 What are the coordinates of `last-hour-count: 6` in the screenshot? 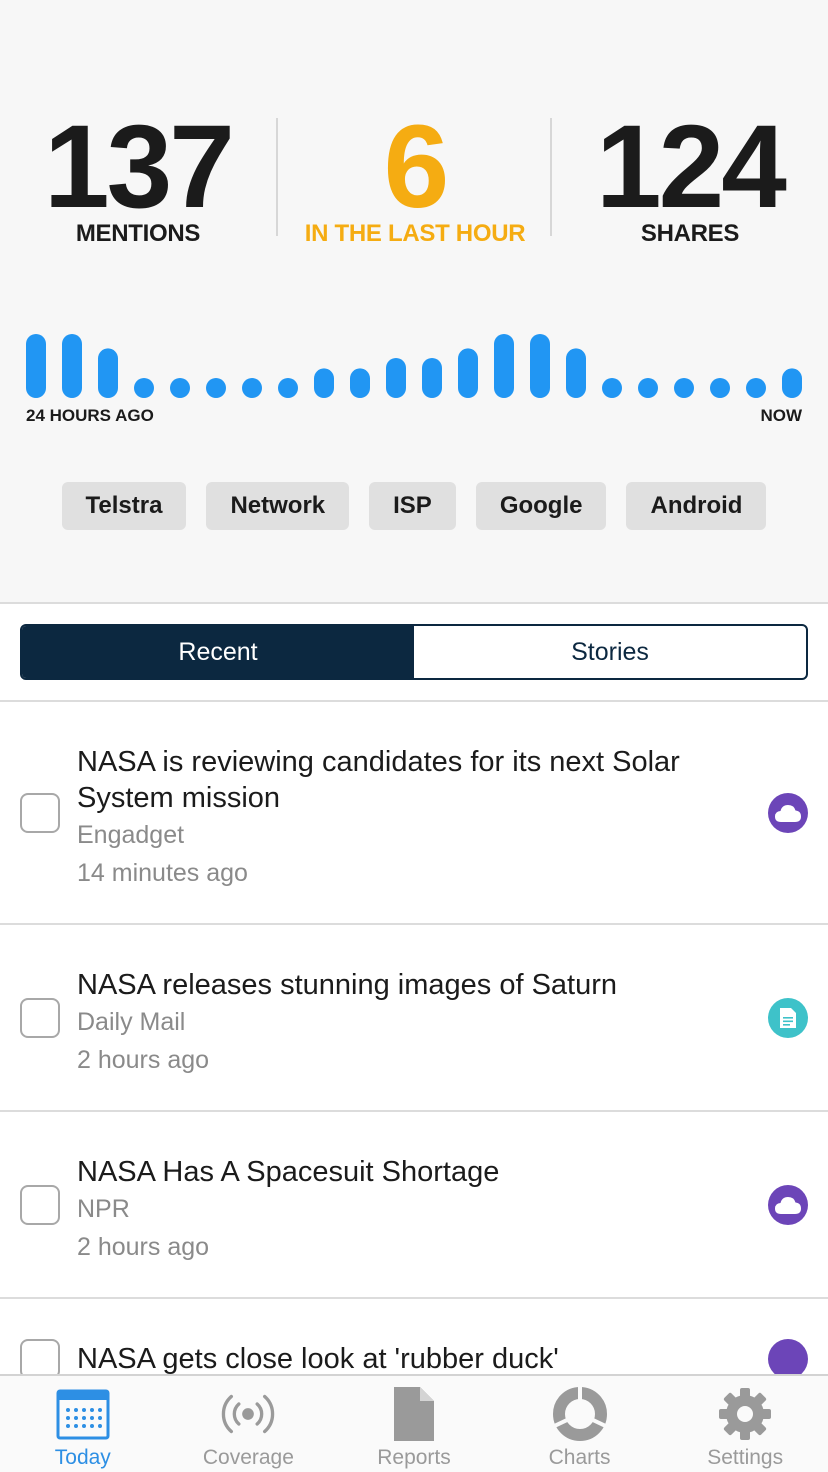 It's located at (416, 167).